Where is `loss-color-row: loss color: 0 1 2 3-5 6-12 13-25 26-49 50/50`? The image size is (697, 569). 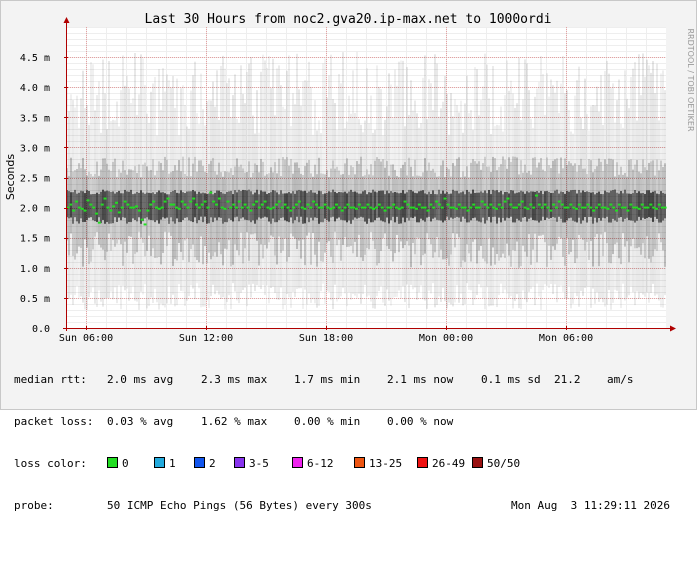 loss-color-row: loss color: 0 1 2 3-5 6-12 13-25 26-49 50/50 is located at coordinates (349, 464).